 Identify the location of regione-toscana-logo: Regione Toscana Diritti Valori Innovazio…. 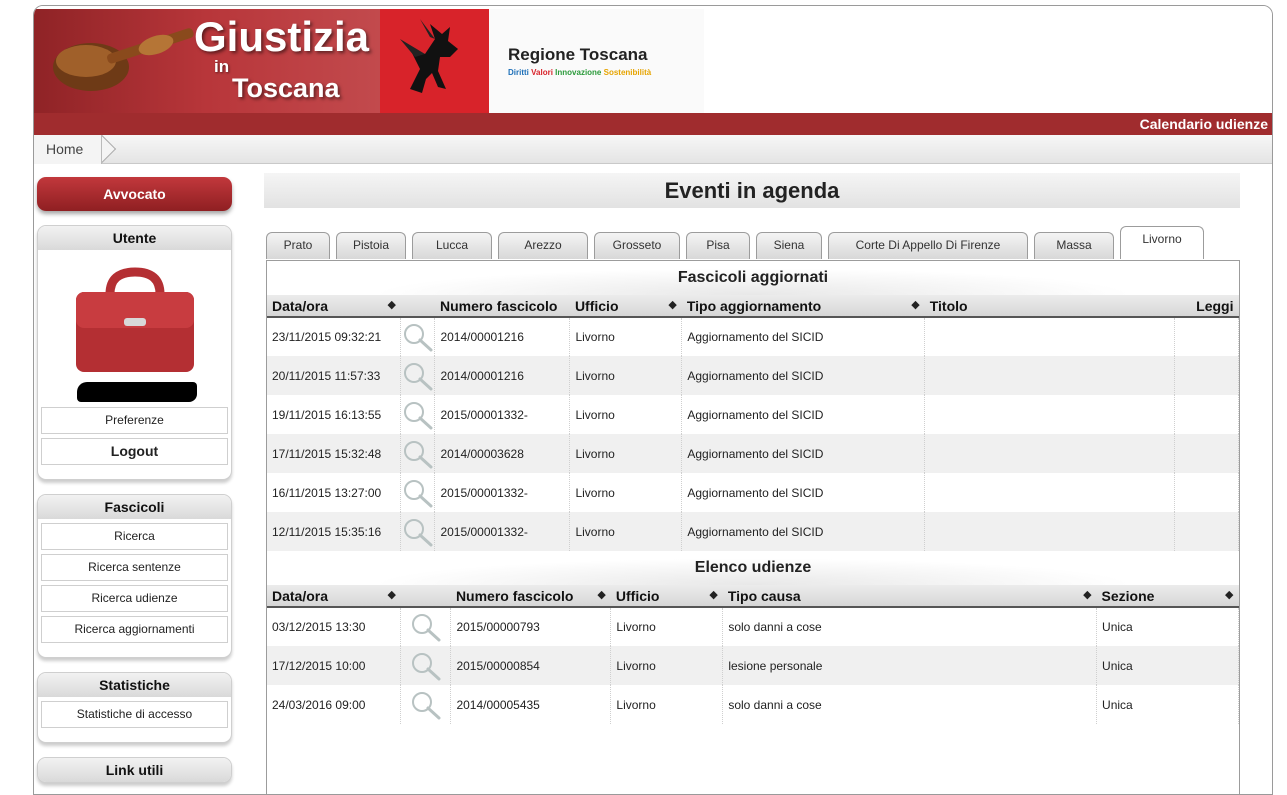
(542, 61).